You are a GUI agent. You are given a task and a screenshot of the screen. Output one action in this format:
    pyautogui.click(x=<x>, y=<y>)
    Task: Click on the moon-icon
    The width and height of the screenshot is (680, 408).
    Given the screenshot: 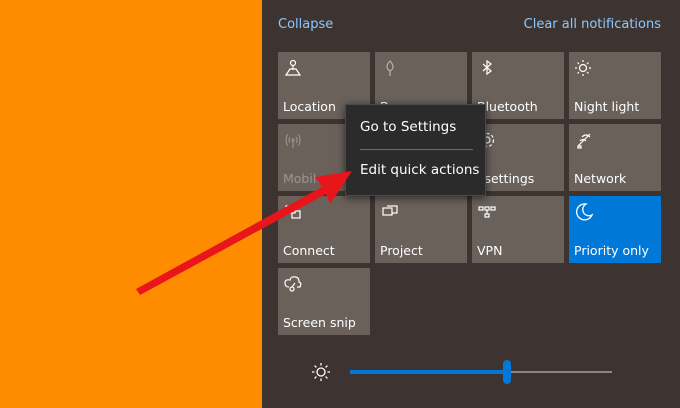 What is the action you would take?
    pyautogui.click(x=584, y=212)
    